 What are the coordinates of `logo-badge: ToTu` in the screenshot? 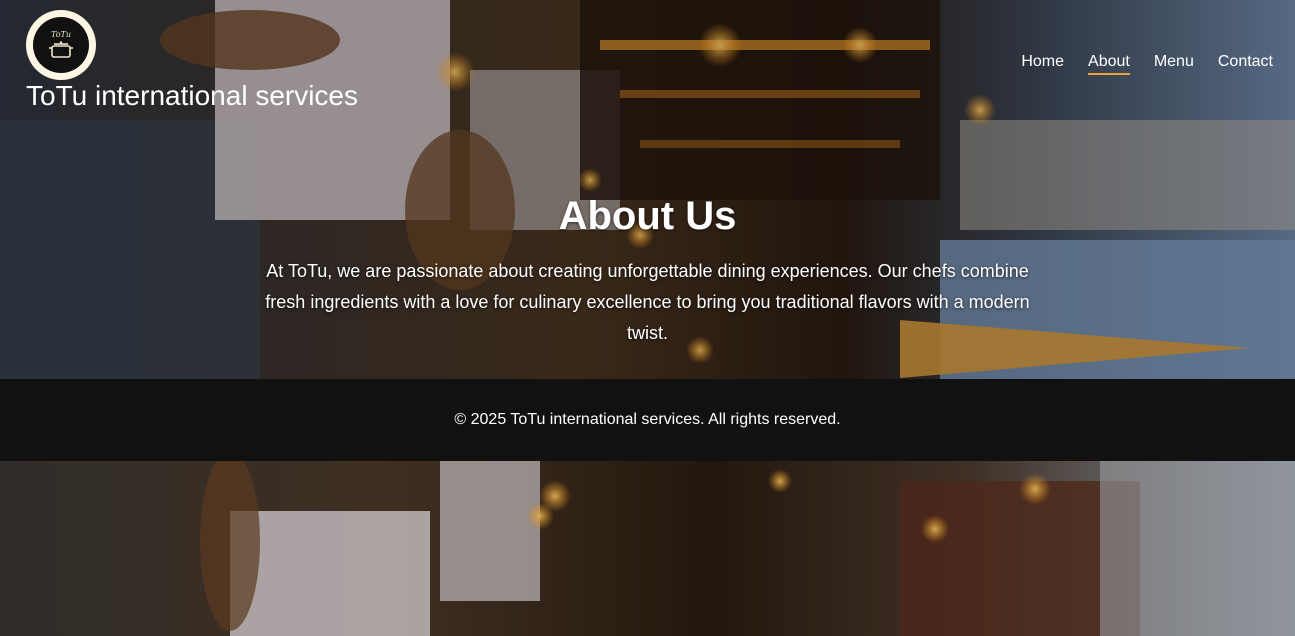 It's located at (61, 45).